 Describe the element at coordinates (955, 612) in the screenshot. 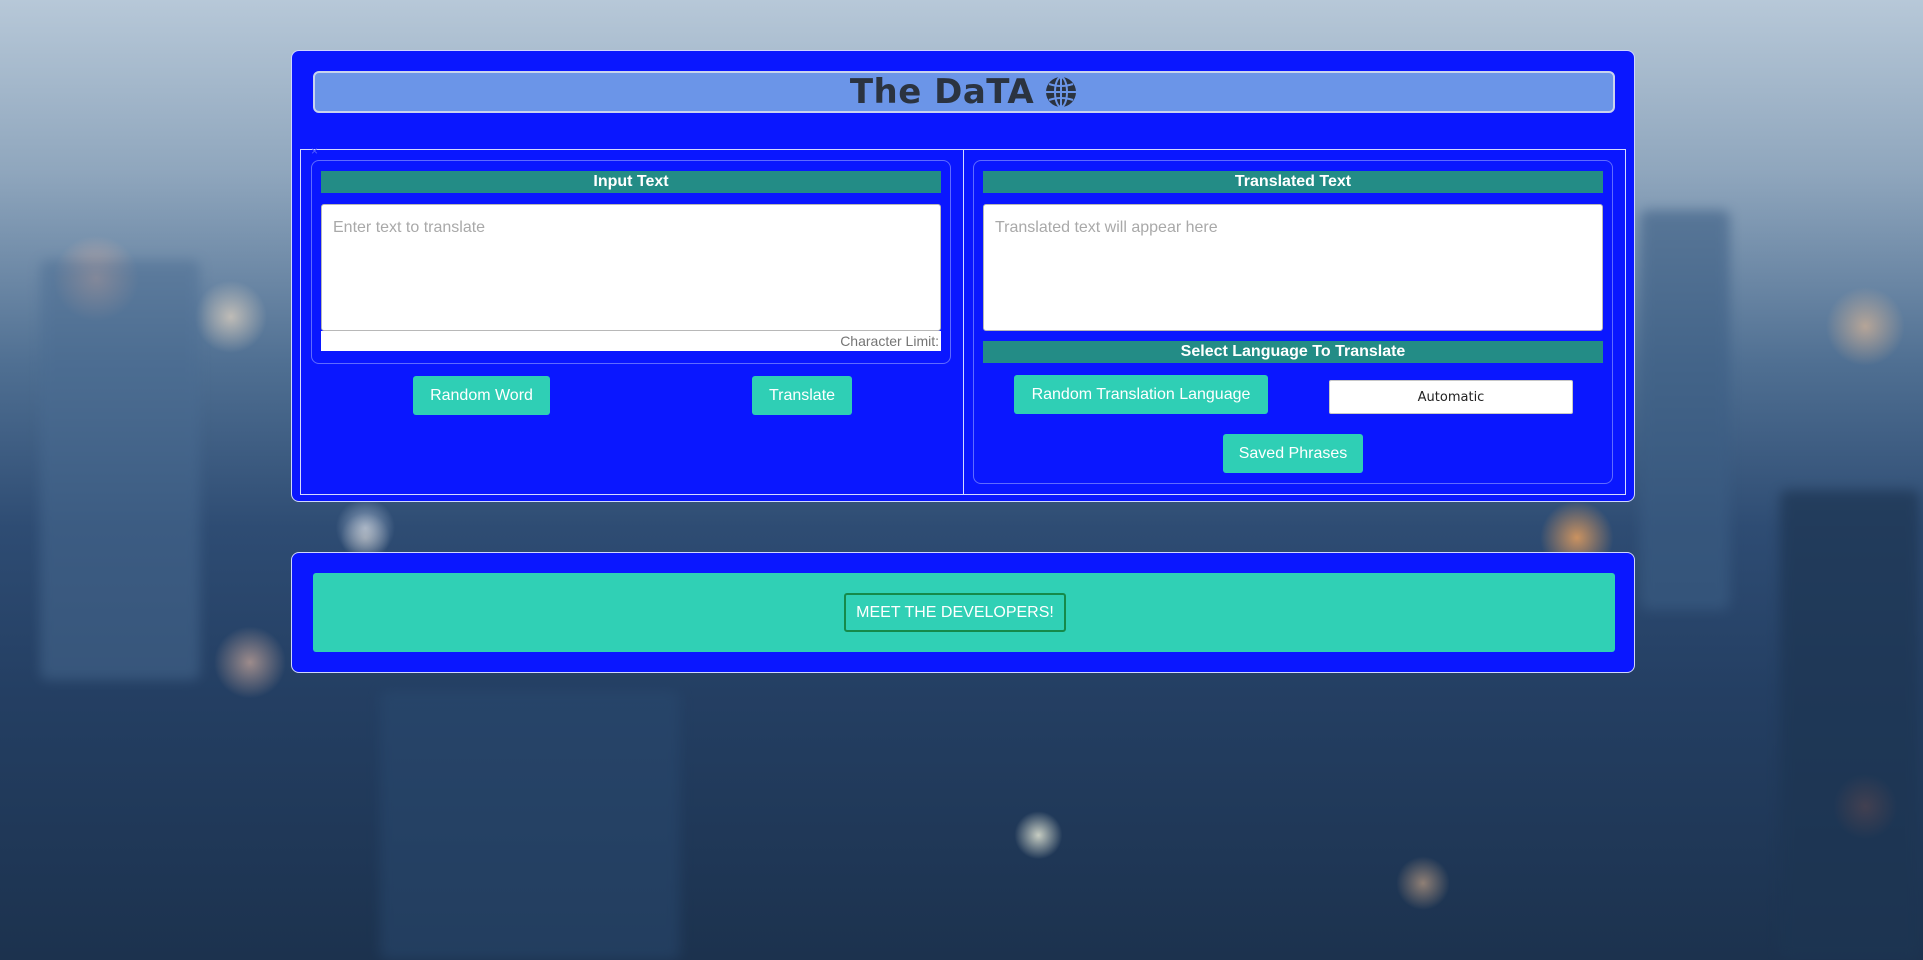

I see `meet-developers-button: MEET THE DEVELOPERS!` at that location.